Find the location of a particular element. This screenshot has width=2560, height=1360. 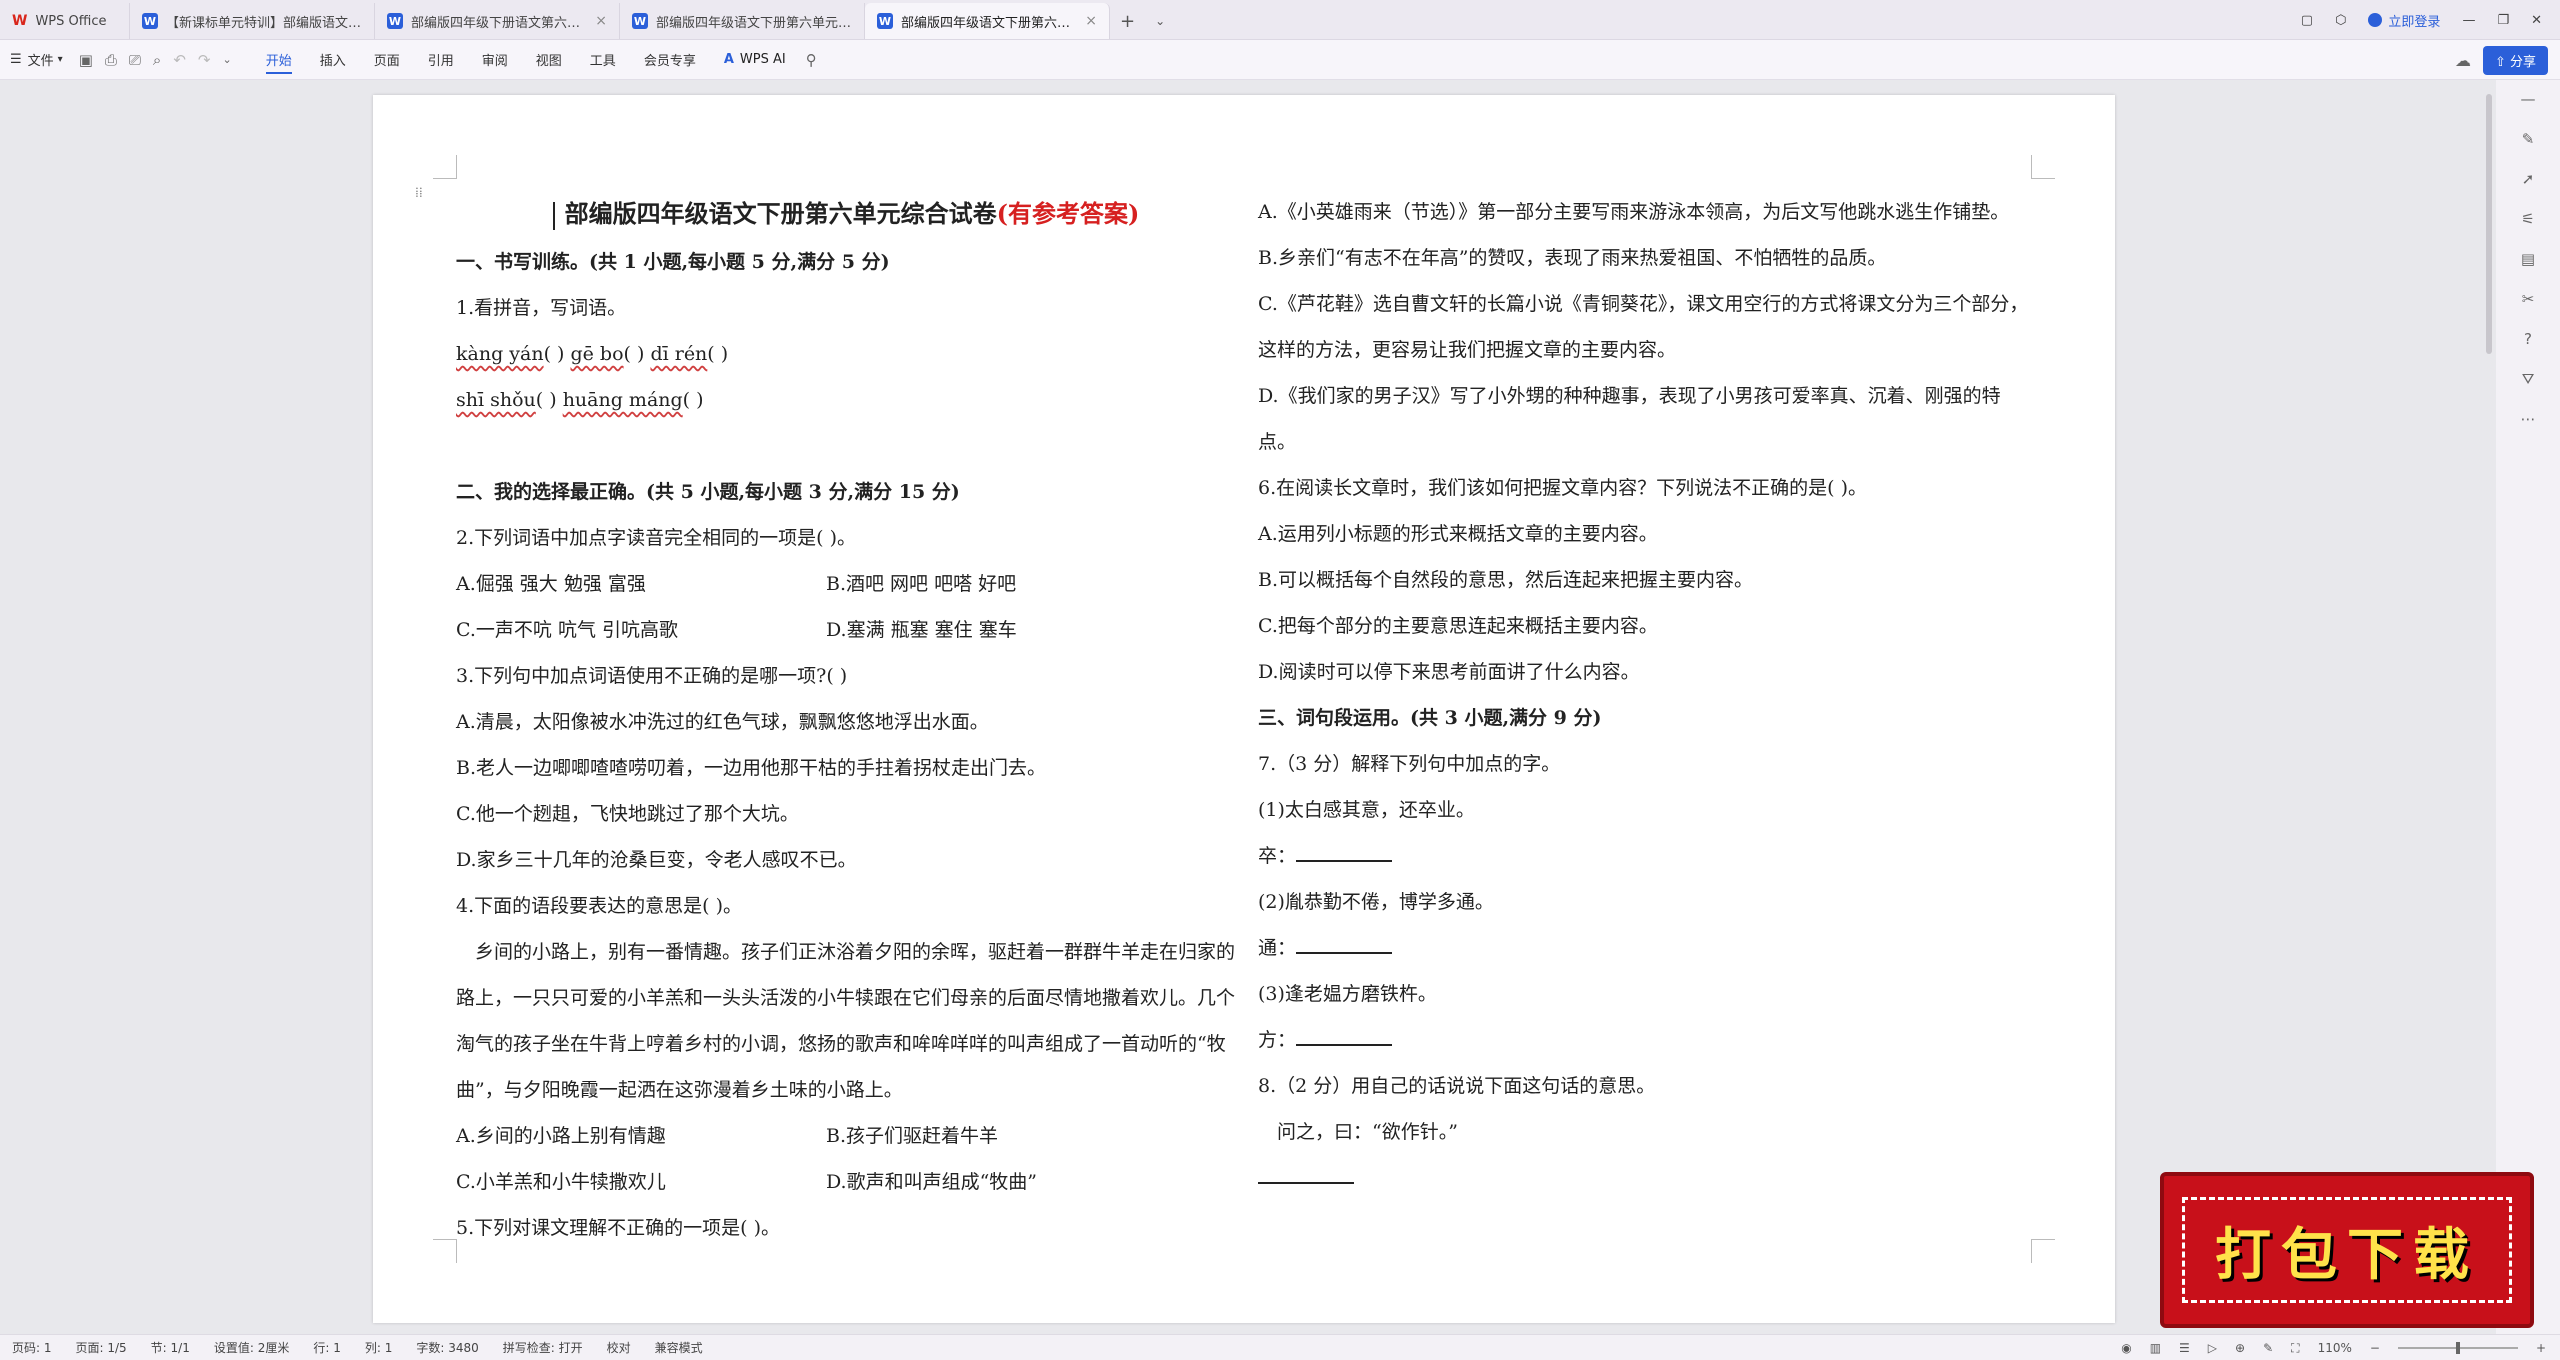

status-pages: 页面: 1/5 is located at coordinates (101, 1347).